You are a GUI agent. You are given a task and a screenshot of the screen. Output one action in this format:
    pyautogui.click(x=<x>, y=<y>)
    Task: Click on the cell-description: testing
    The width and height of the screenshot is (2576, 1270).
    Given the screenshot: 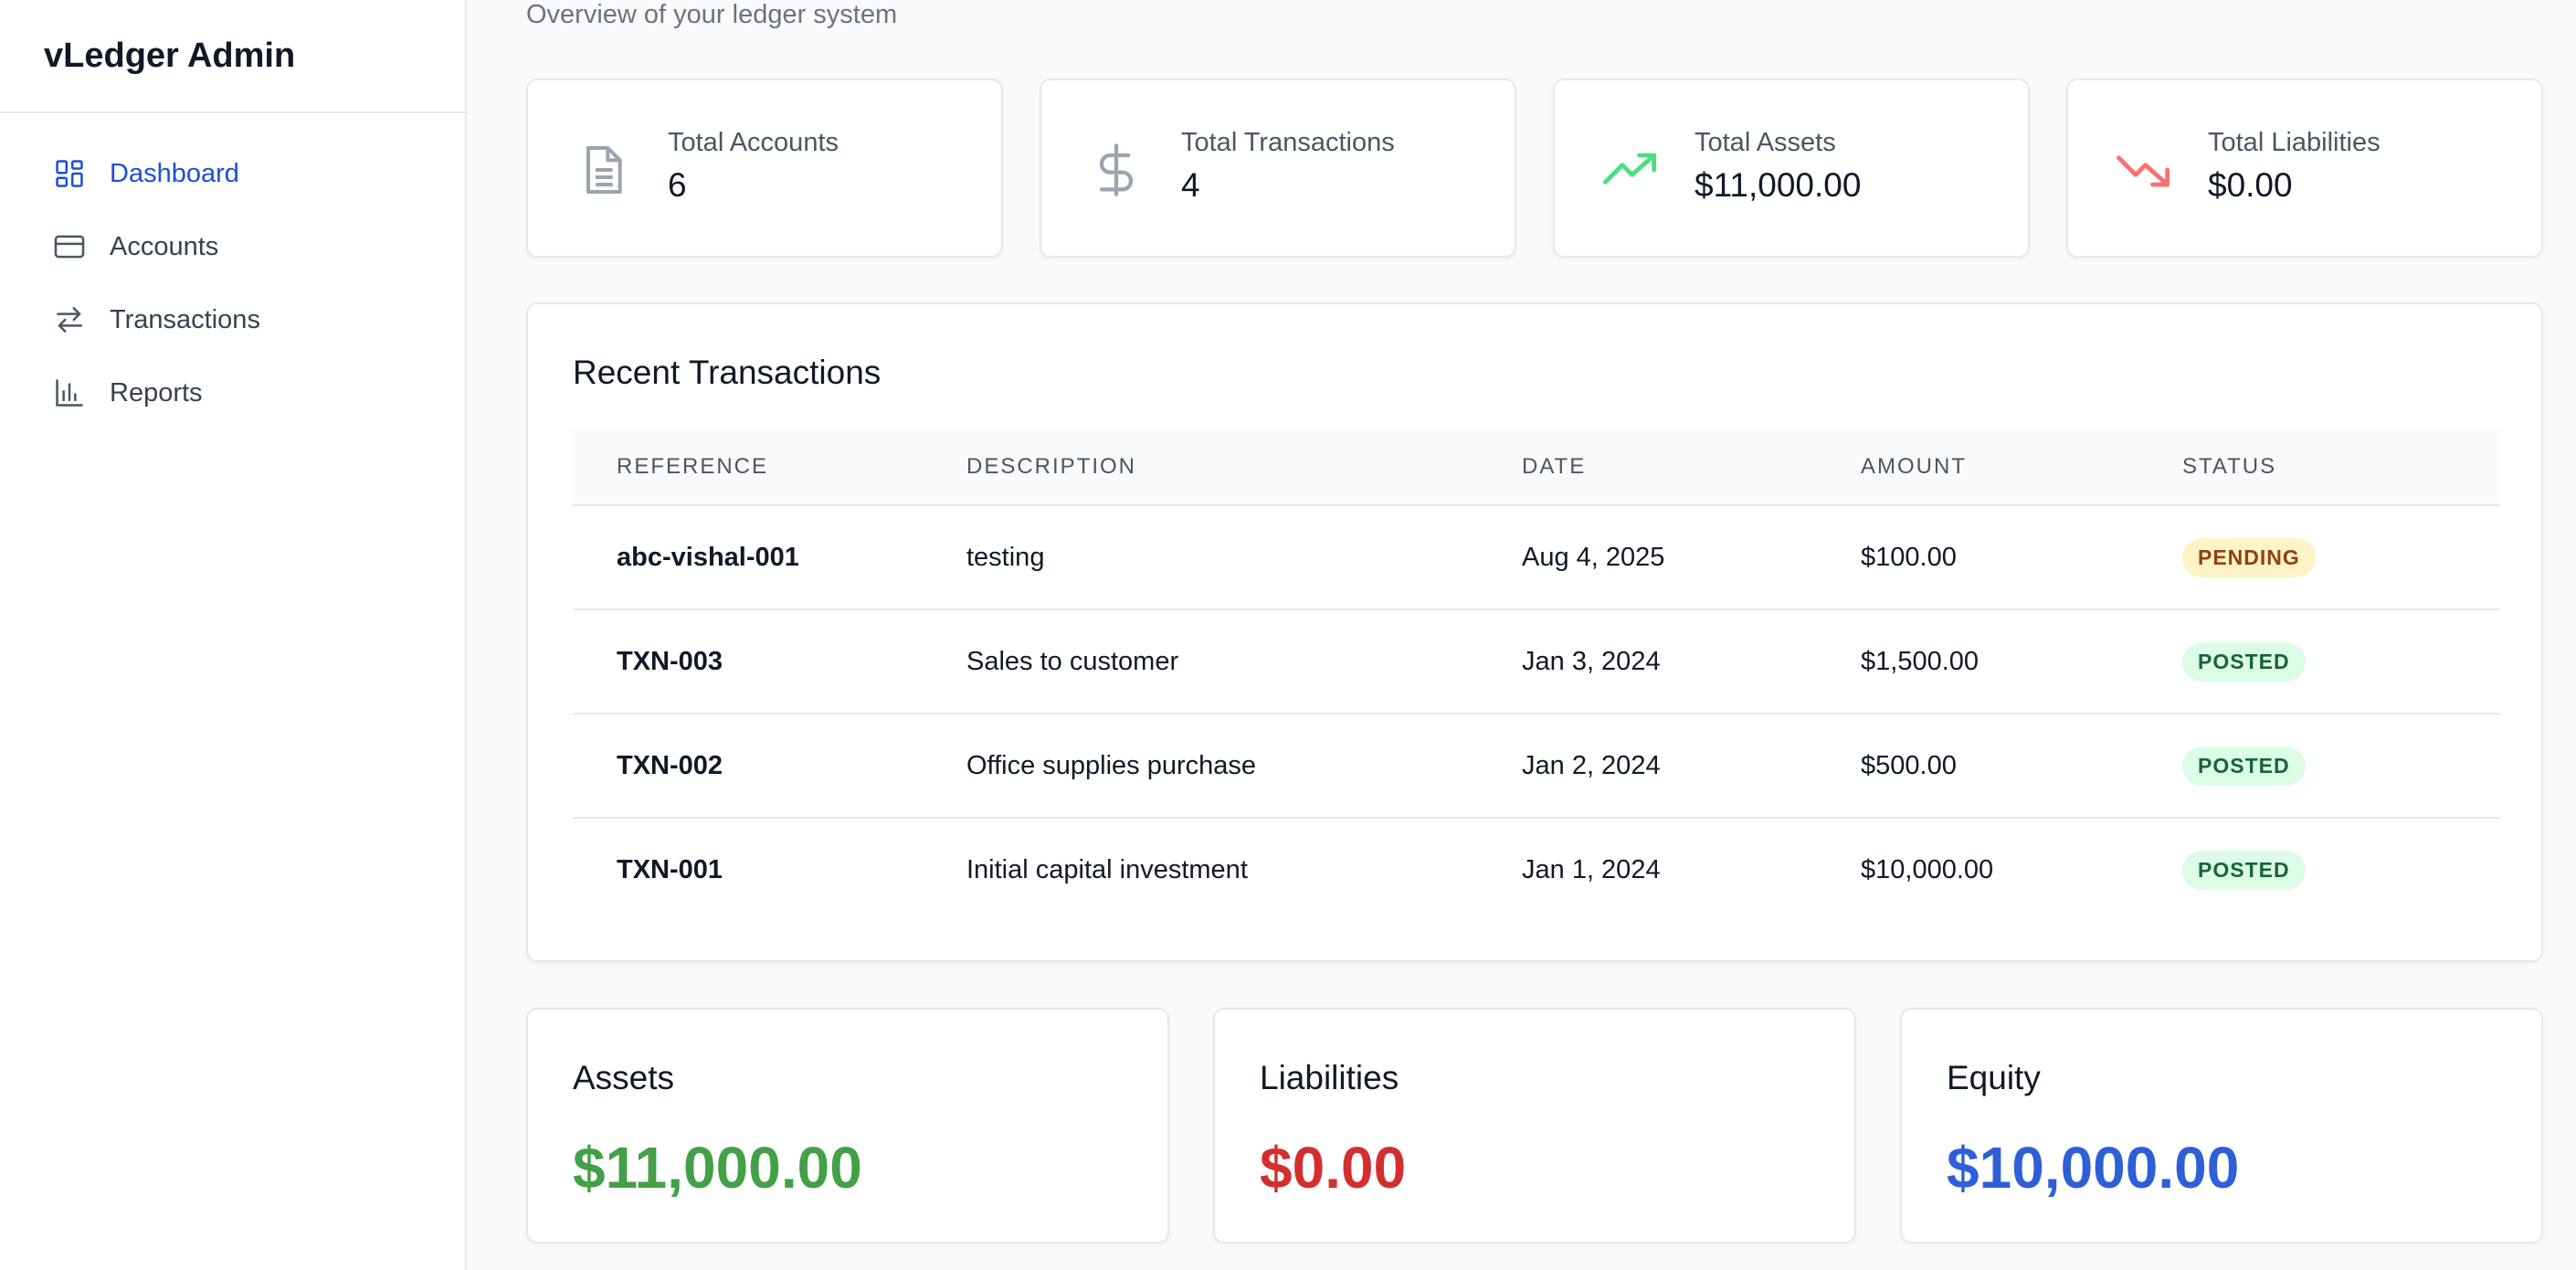 What is the action you would take?
    pyautogui.click(x=1244, y=557)
    